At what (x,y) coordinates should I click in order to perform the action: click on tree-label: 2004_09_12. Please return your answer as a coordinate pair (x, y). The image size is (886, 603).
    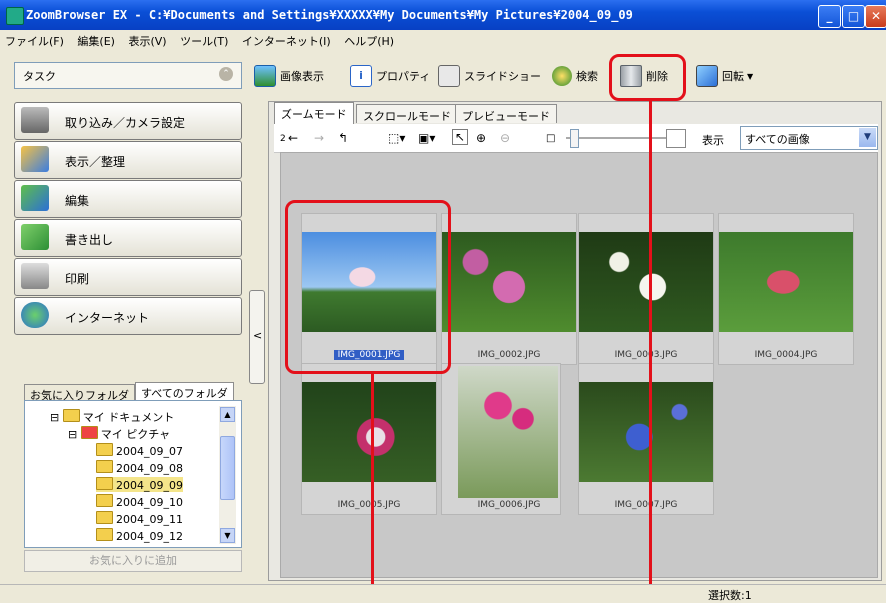
    Looking at the image, I should click on (149, 536).